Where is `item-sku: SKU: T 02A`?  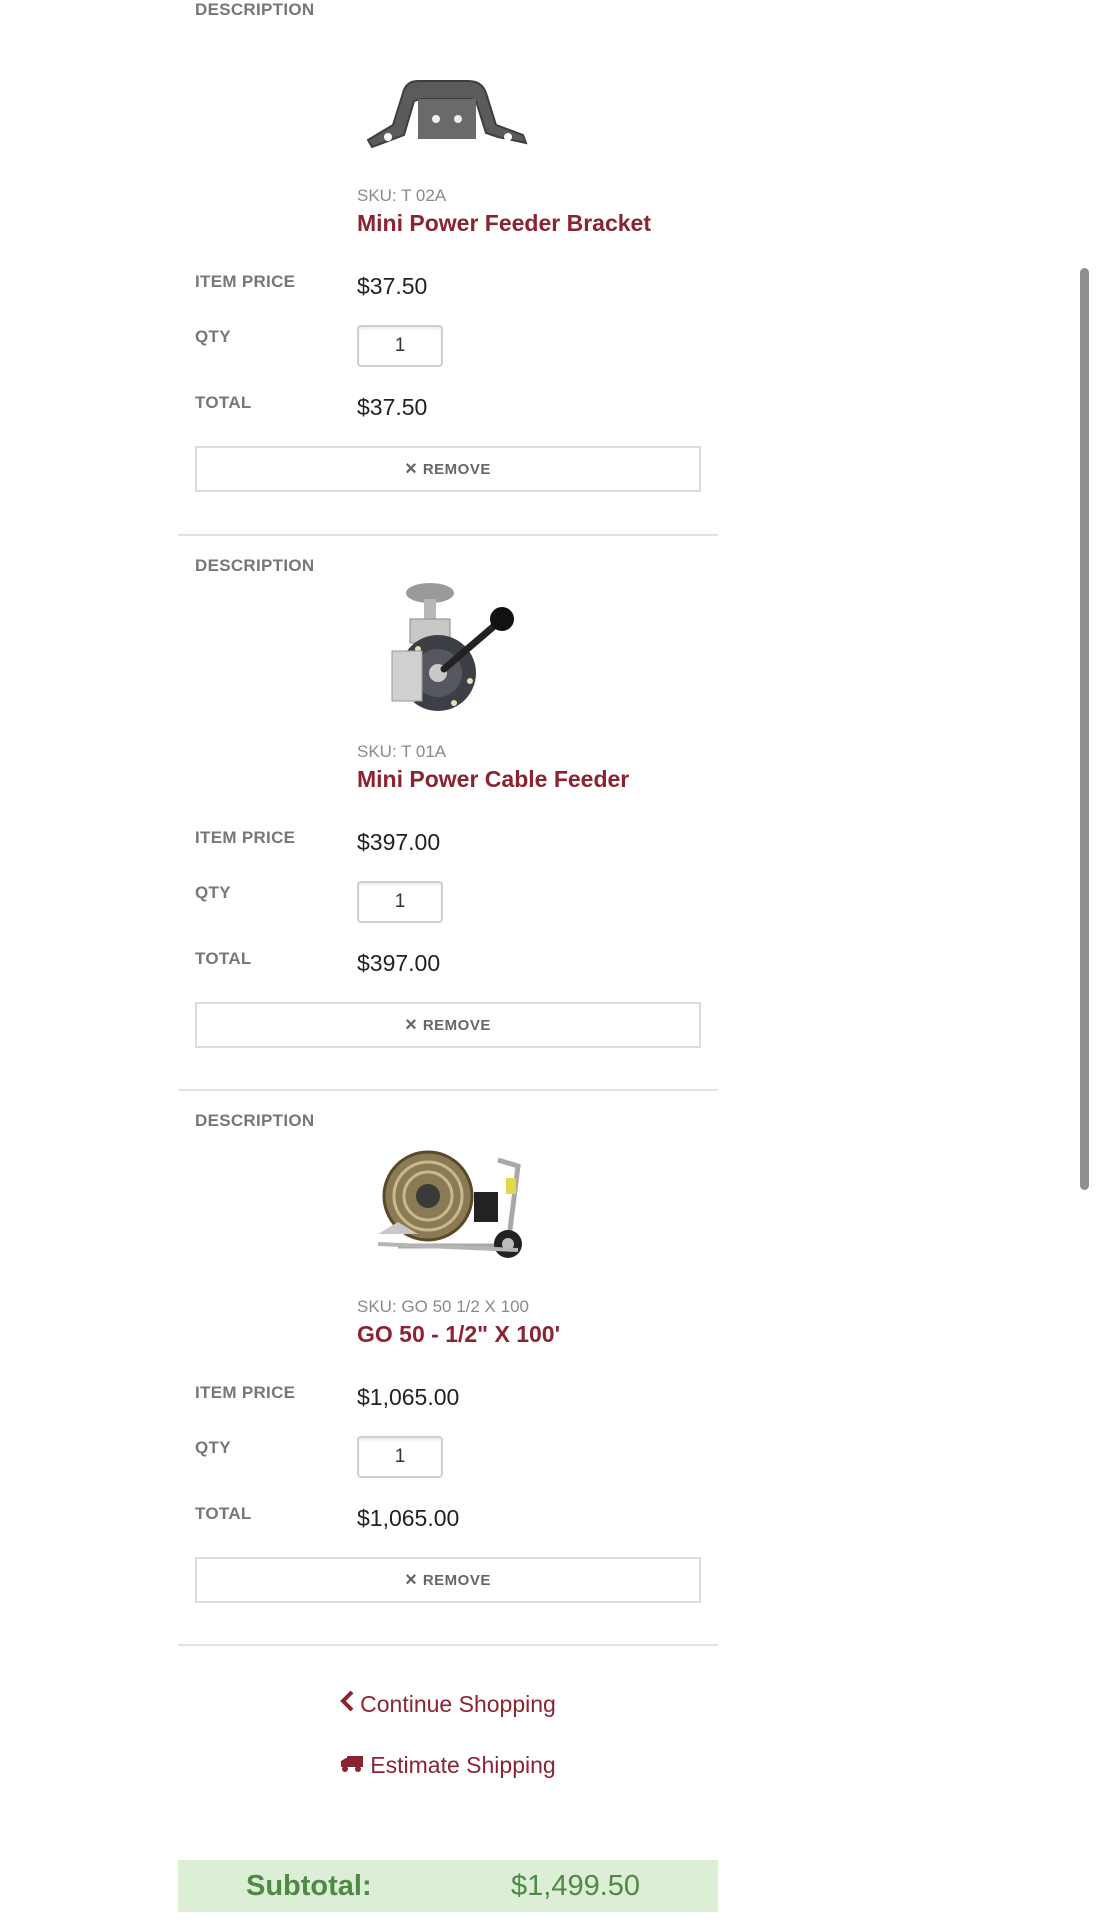
item-sku: SKU: T 02A is located at coordinates (402, 195).